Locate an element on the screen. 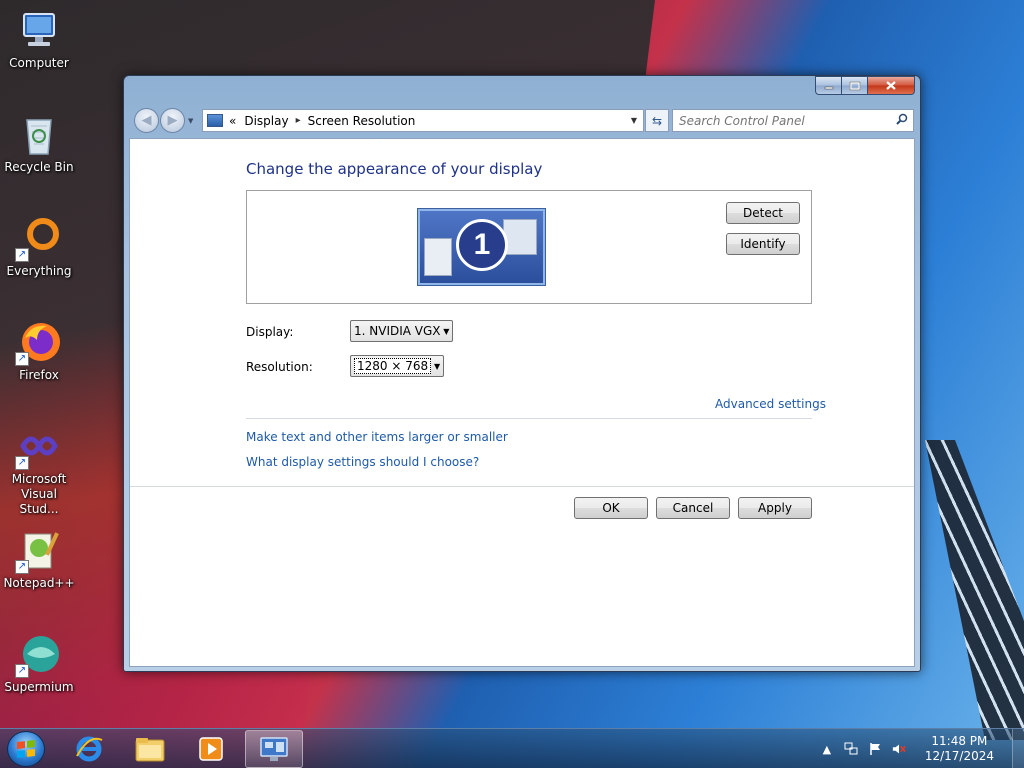  windows-logo-icon is located at coordinates (26, 749).